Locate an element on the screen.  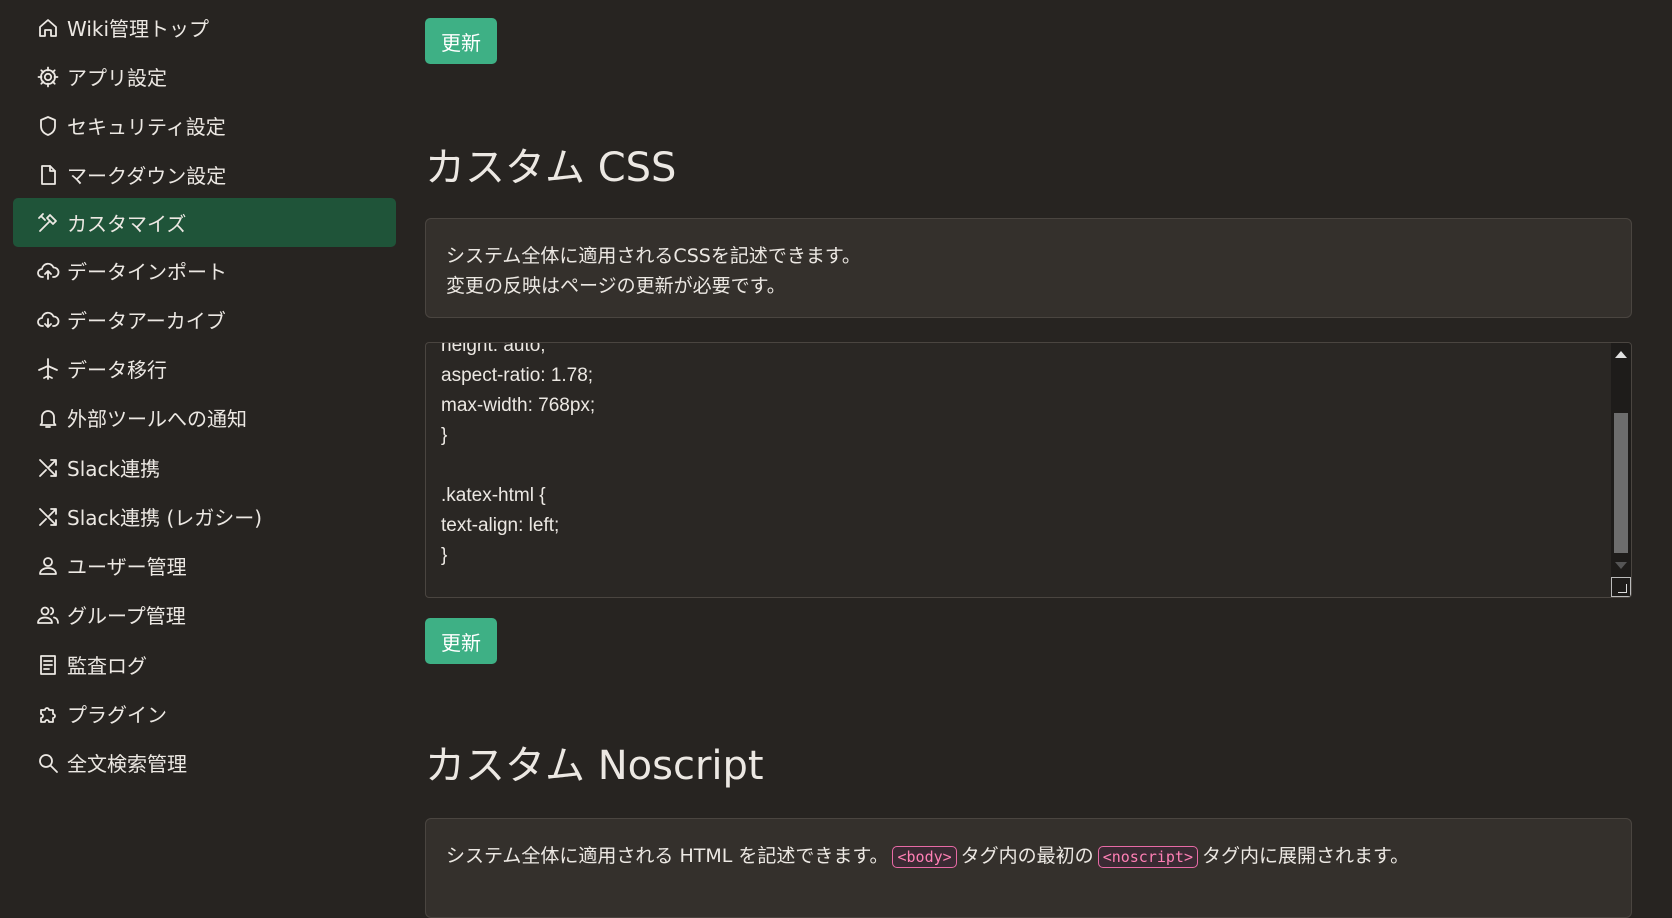
sidebar-item-notification: 外部ツールへの通知 is located at coordinates (204, 417).